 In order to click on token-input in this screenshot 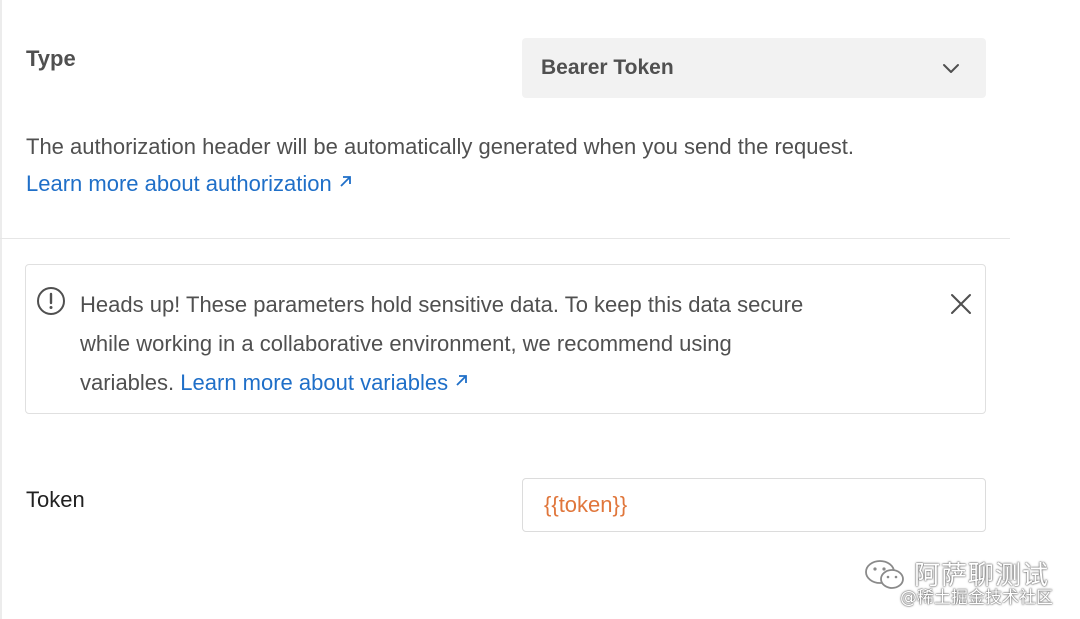, I will do `click(754, 505)`.